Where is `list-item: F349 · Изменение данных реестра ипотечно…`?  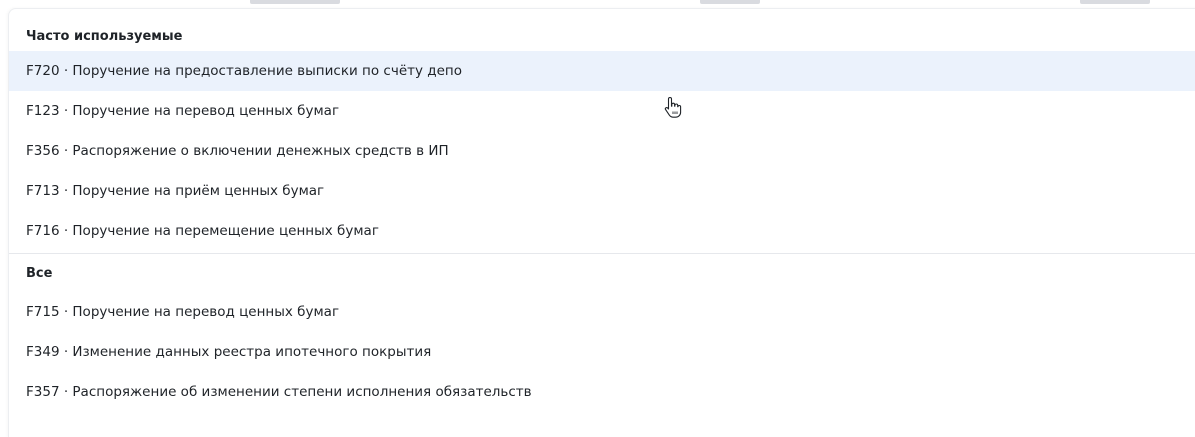 list-item: F349 · Изменение данных реестра ипотечно… is located at coordinates (602, 352).